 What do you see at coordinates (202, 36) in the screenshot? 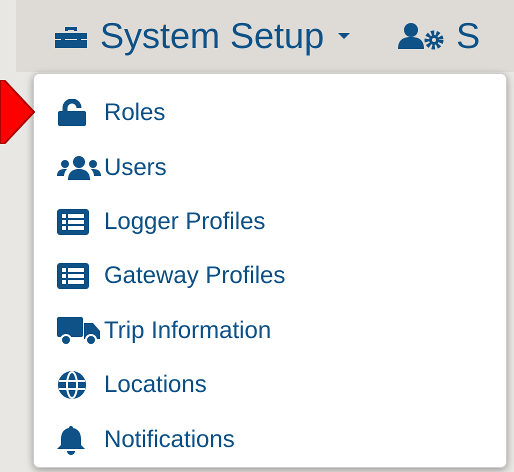
I see `nav-menu-item: System Setup` at bounding box center [202, 36].